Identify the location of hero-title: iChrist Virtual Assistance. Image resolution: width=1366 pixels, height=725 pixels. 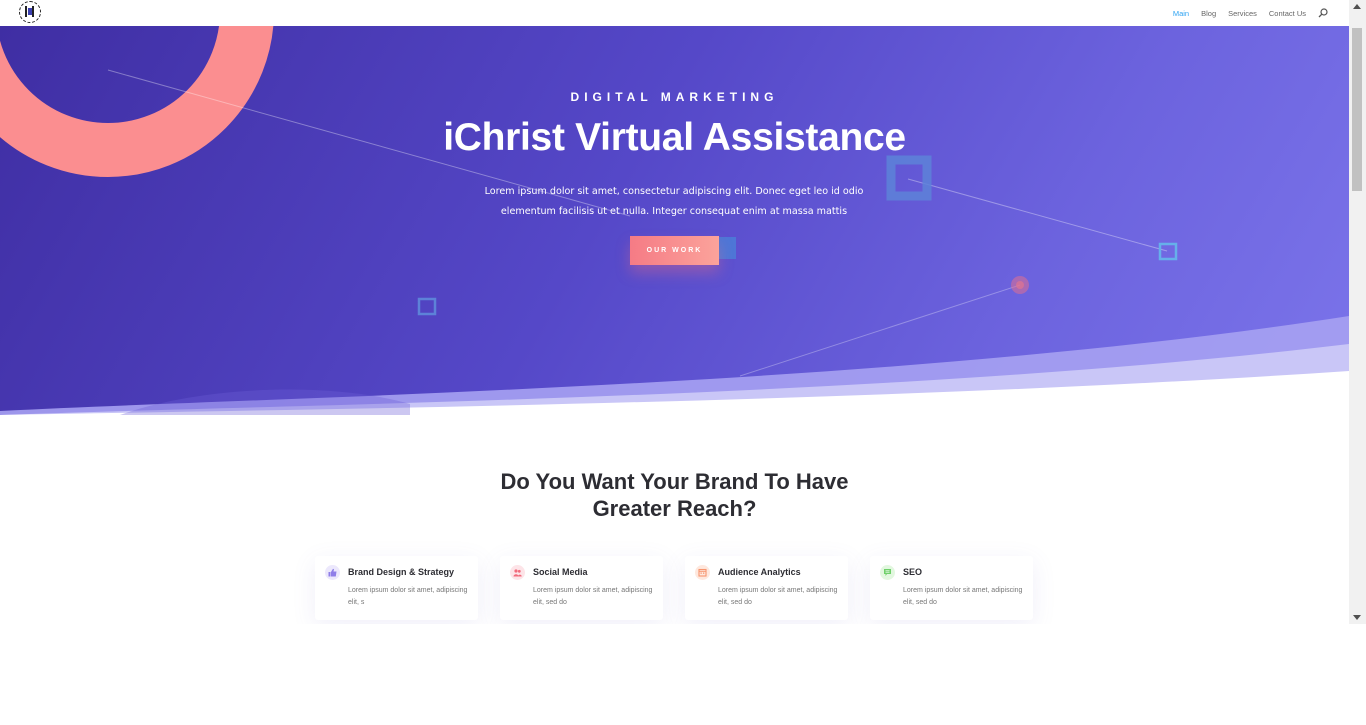
(674, 137).